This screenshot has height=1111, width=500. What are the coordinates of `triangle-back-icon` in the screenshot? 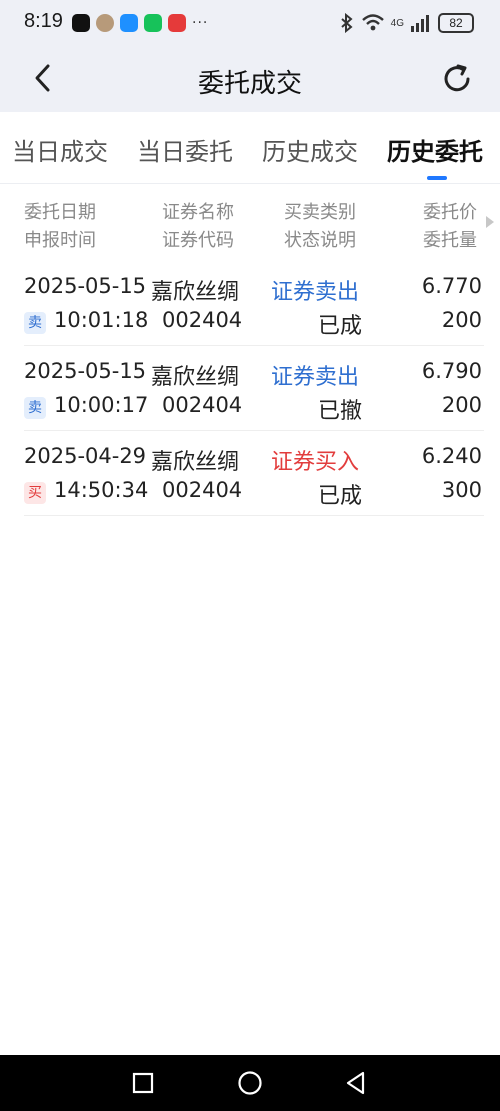 It's located at (355, 1083).